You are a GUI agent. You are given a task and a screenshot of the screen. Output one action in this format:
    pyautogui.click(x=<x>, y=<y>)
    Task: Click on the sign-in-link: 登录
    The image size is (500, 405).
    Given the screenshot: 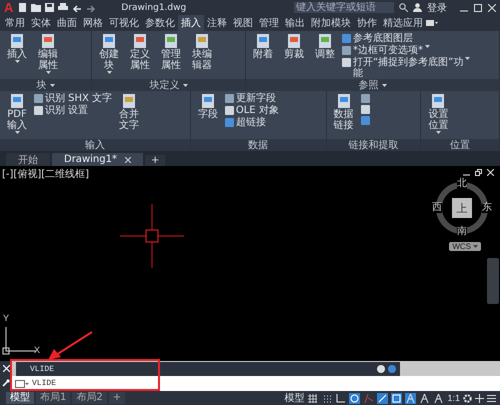 What is the action you would take?
    pyautogui.click(x=437, y=7)
    